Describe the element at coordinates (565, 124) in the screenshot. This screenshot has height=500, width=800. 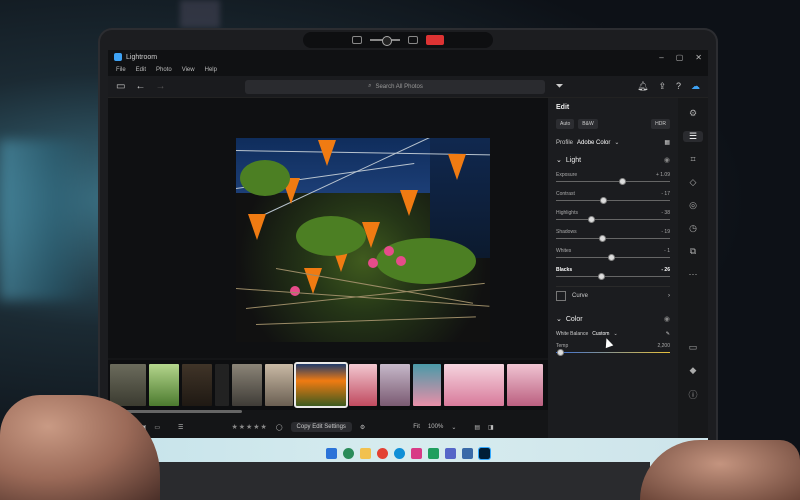
I see `auto-button: Auto` at that location.